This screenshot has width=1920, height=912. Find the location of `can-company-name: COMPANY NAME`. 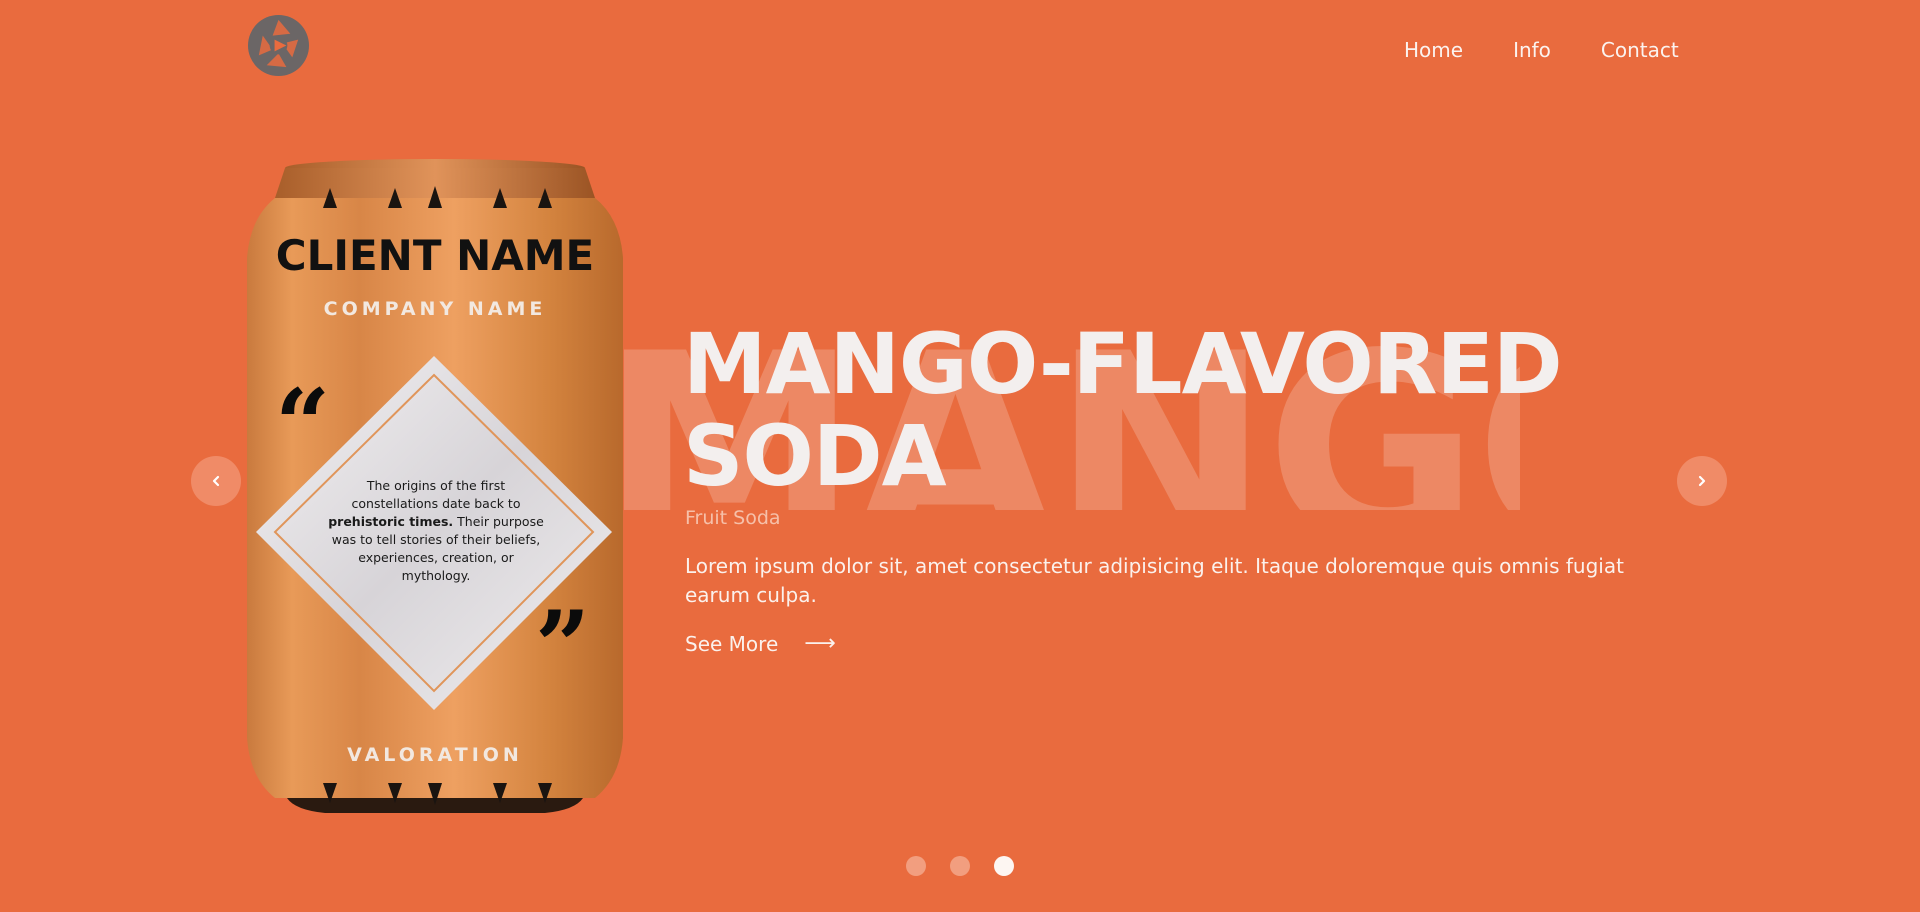

can-company-name: COMPANY NAME is located at coordinates (435, 309).